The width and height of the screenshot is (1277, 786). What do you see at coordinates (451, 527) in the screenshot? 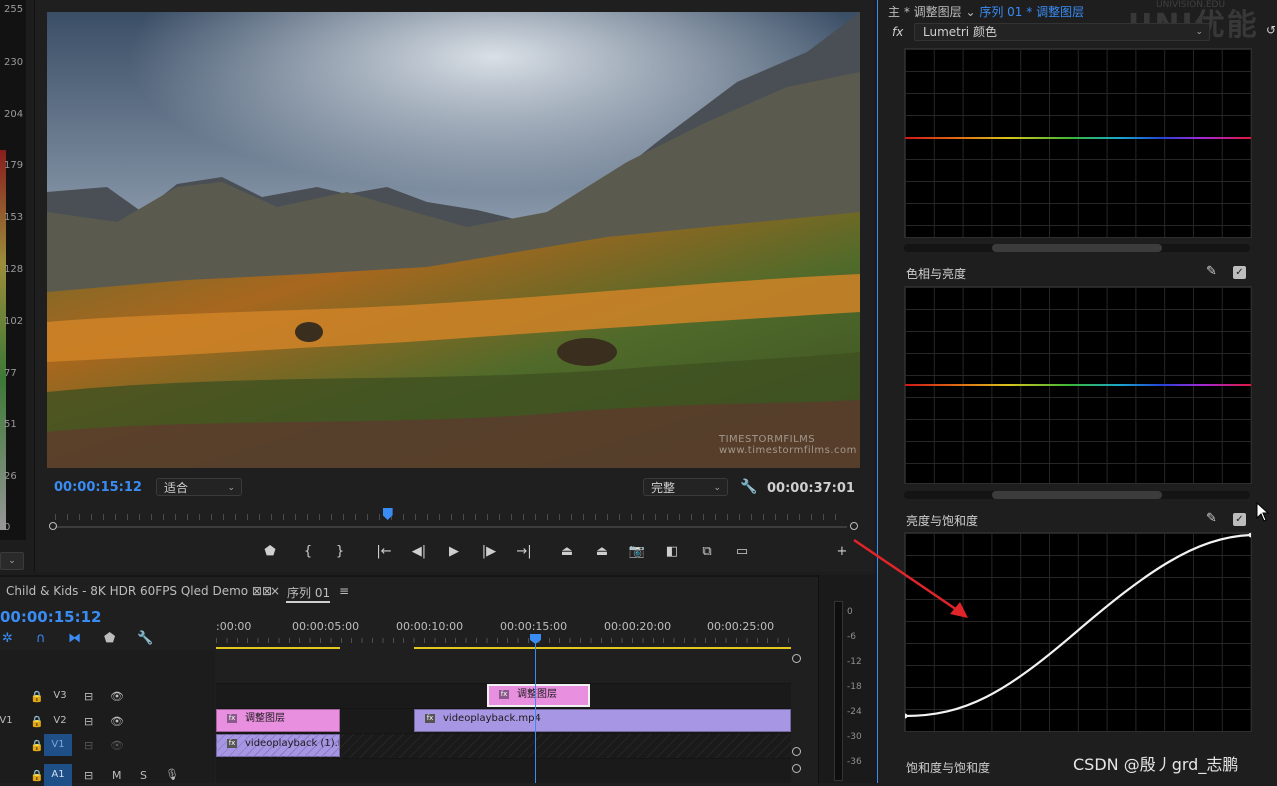
I see `scrub-zoom-bar` at bounding box center [451, 527].